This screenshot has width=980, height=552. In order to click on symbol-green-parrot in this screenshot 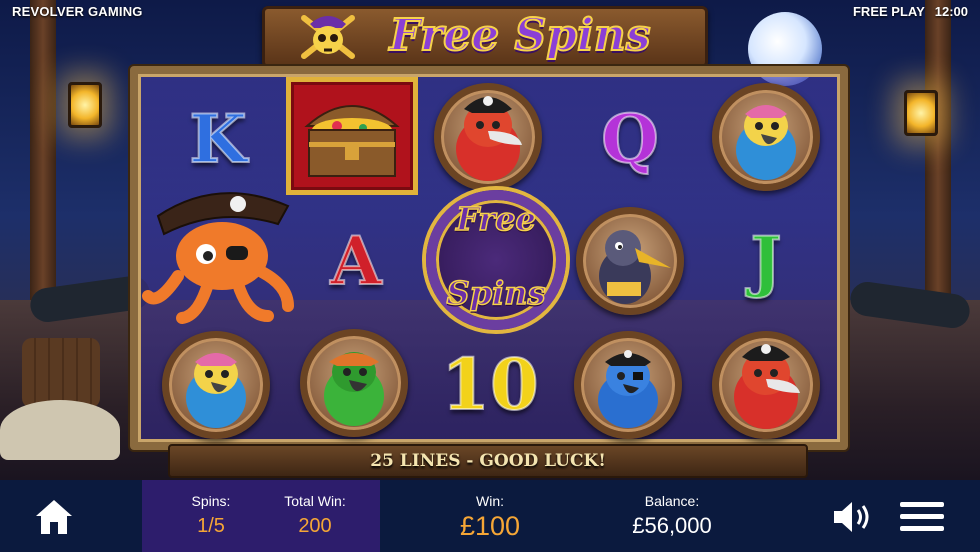, I will do `click(354, 383)`.